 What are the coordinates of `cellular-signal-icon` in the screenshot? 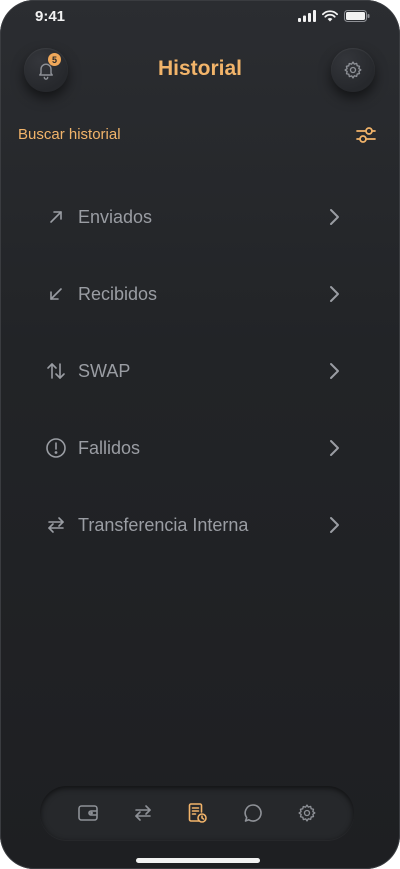 It's located at (307, 16).